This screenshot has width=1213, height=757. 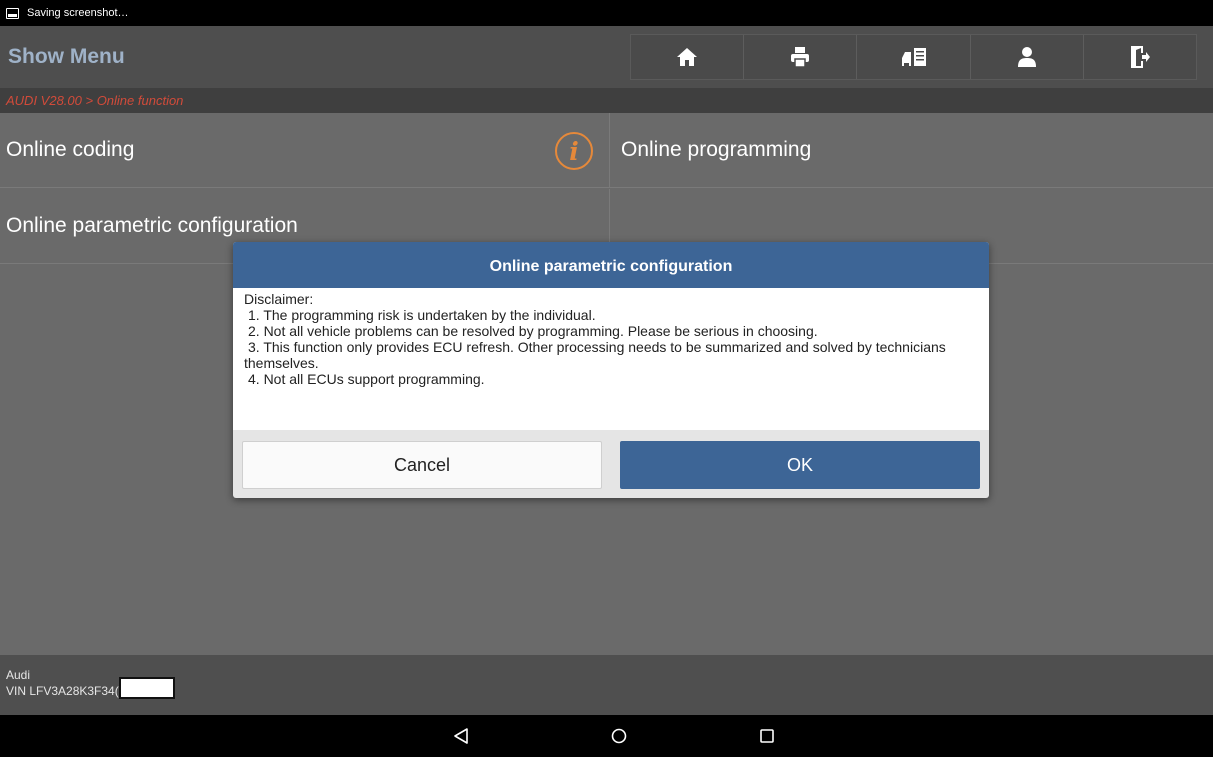 I want to click on toolbar, so click(x=913, y=57).